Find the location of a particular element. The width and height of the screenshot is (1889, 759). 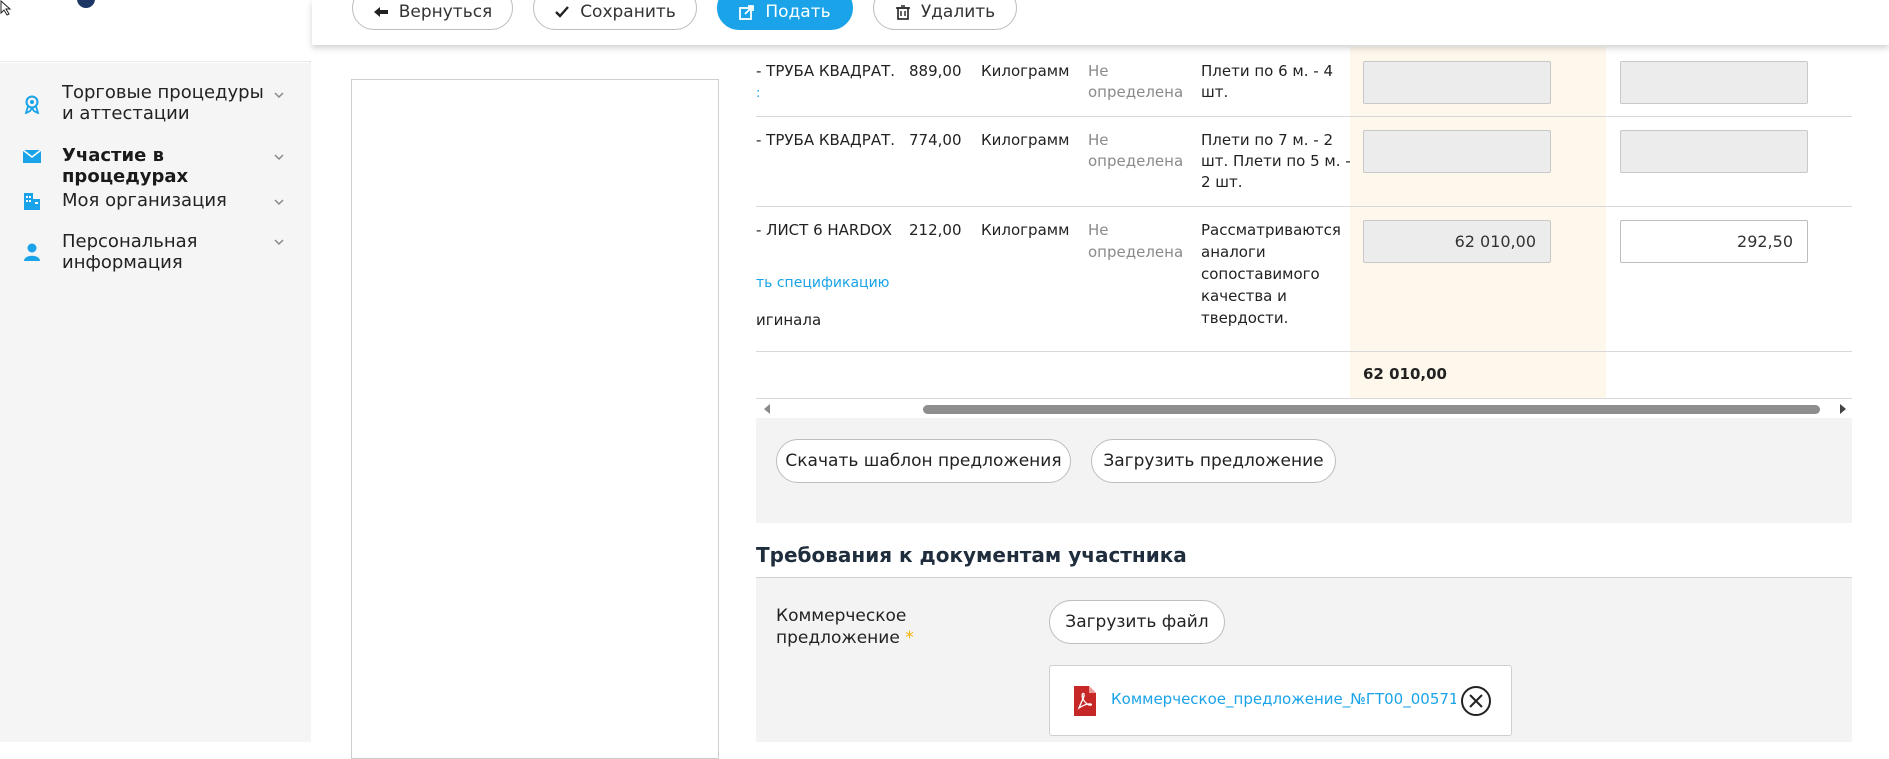

item-note: шт. is located at coordinates (1215, 92).